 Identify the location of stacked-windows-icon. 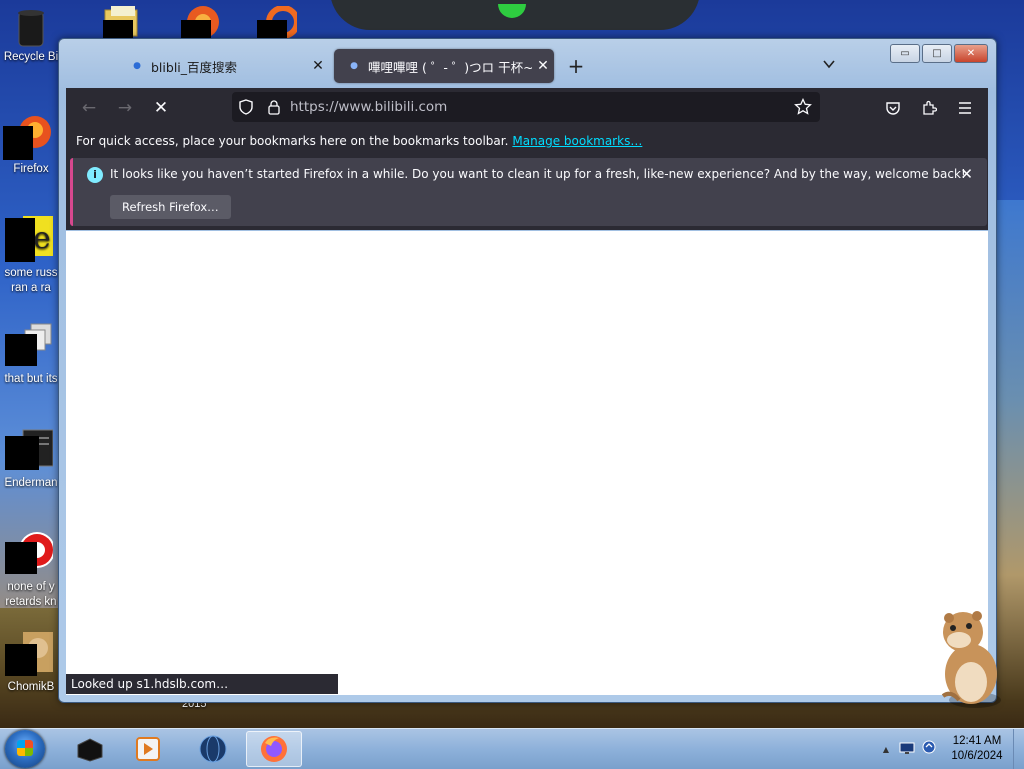
(29, 344).